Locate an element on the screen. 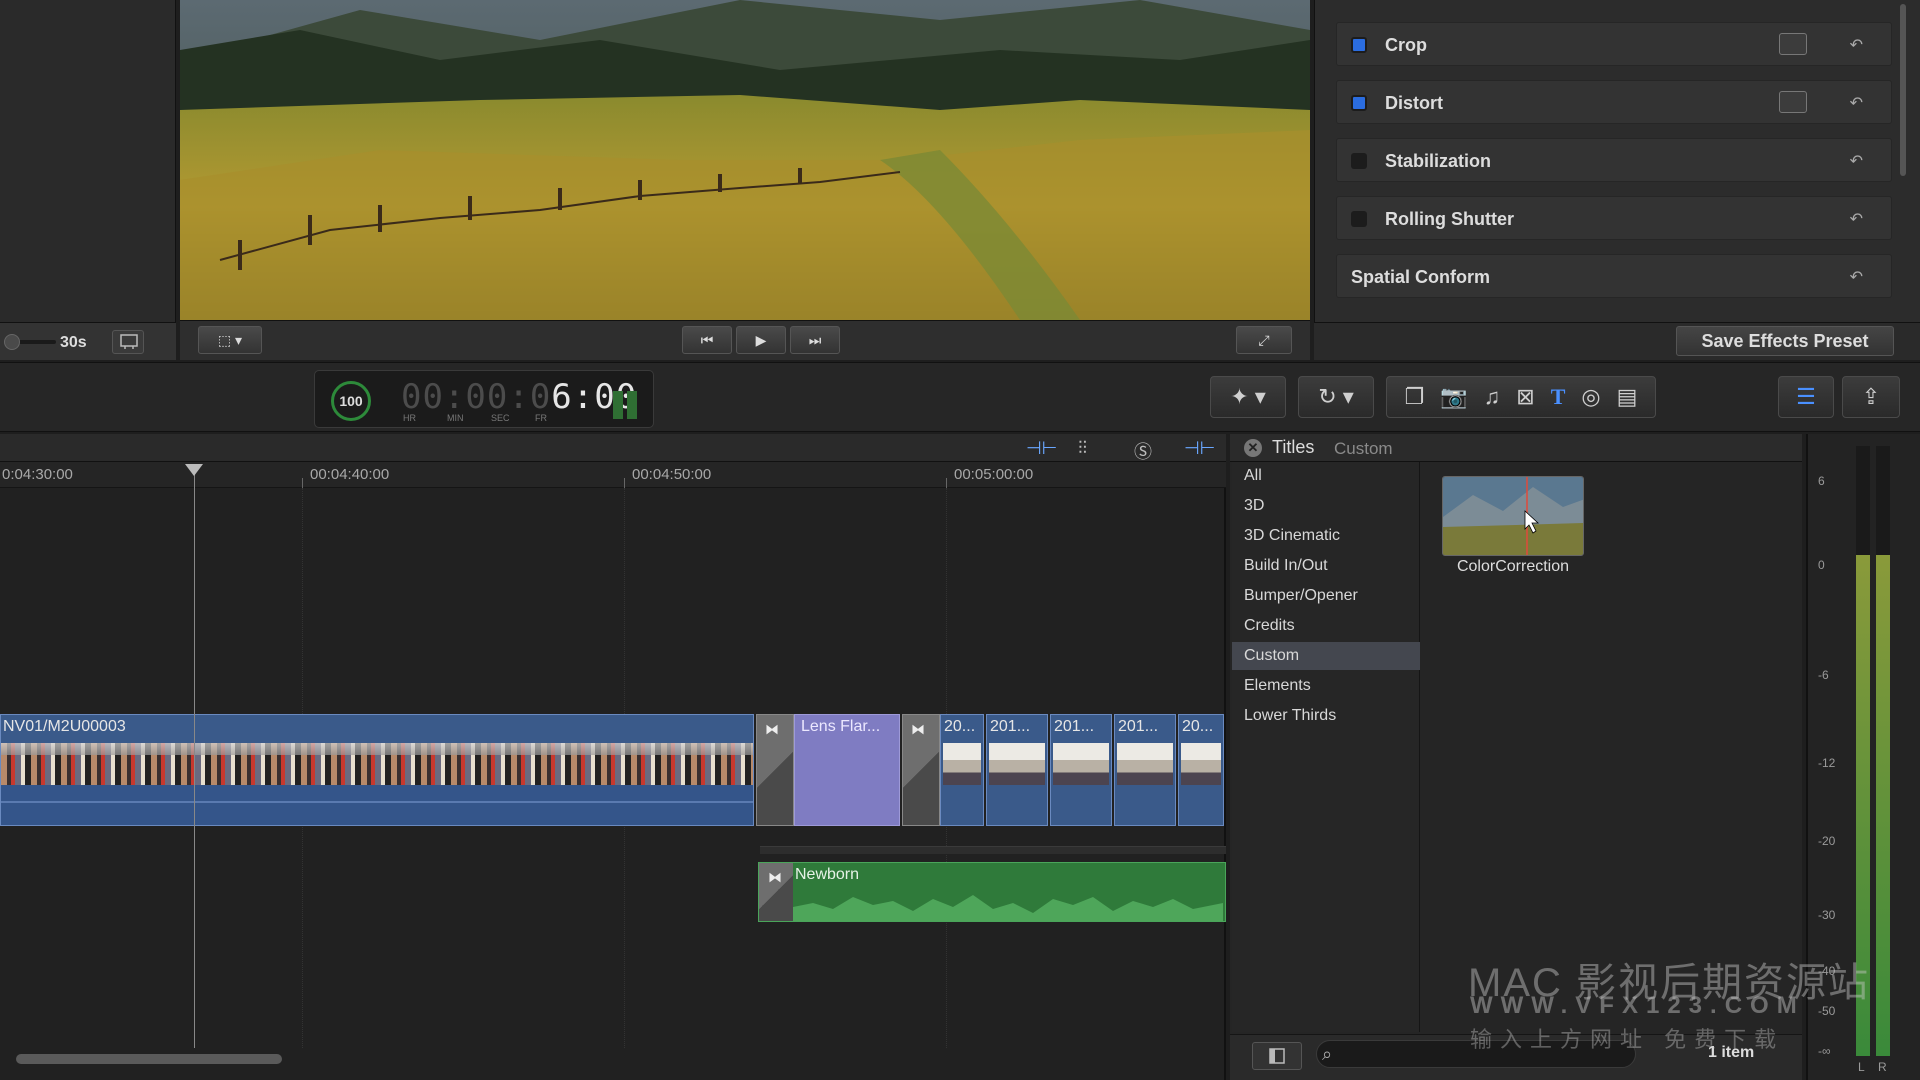 The height and width of the screenshot is (1080, 1920). crop-reset-icon: ↶ is located at coordinates (1856, 45).